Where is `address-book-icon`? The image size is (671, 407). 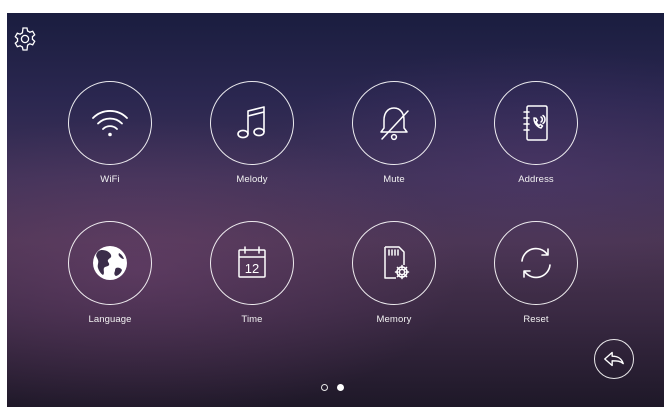
address-book-icon is located at coordinates (536, 123).